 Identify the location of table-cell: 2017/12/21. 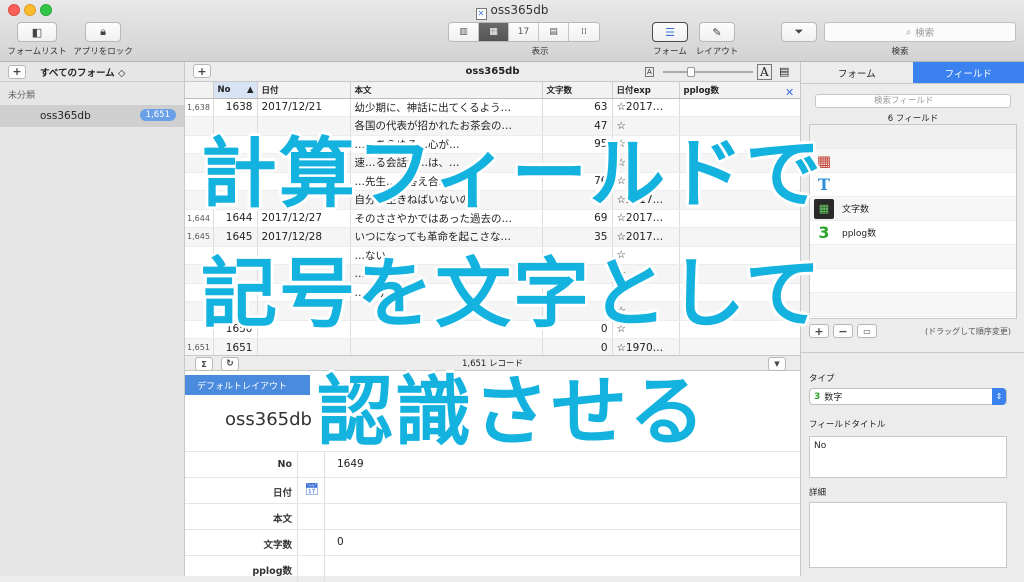
(303, 107).